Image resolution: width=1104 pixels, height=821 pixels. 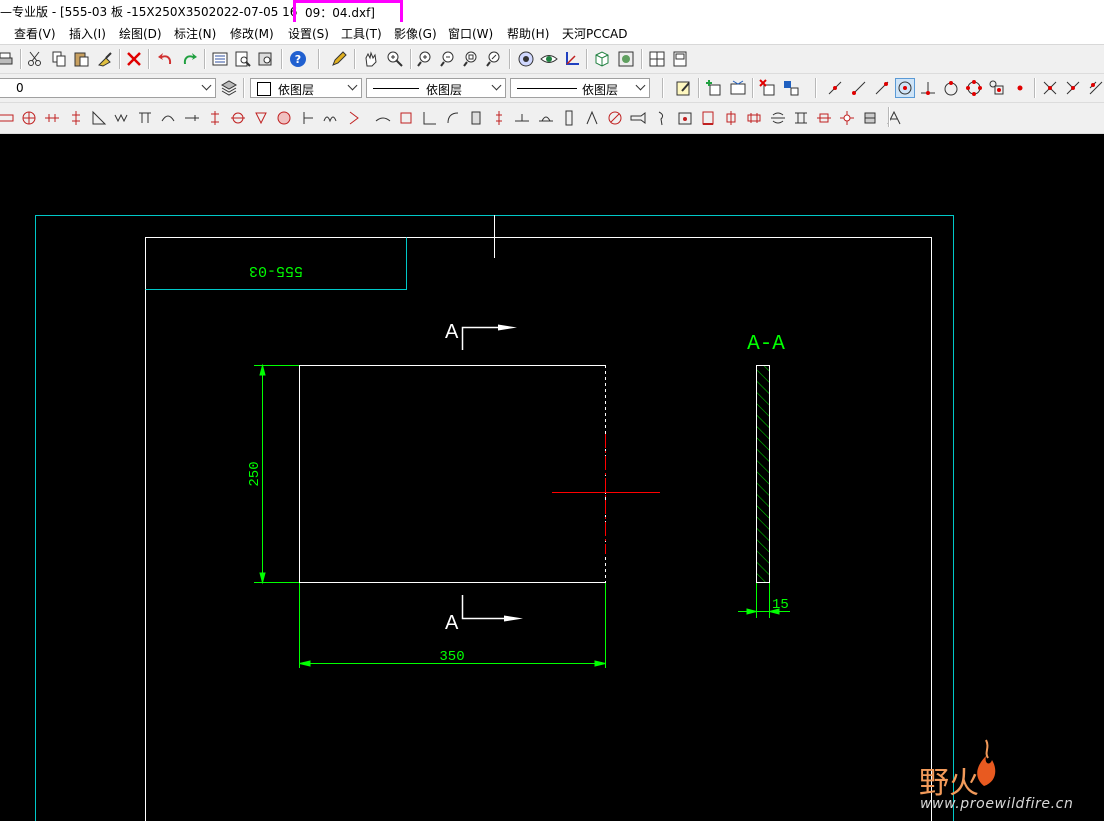 I want to click on edit-properties-icon, so click(x=684, y=88).